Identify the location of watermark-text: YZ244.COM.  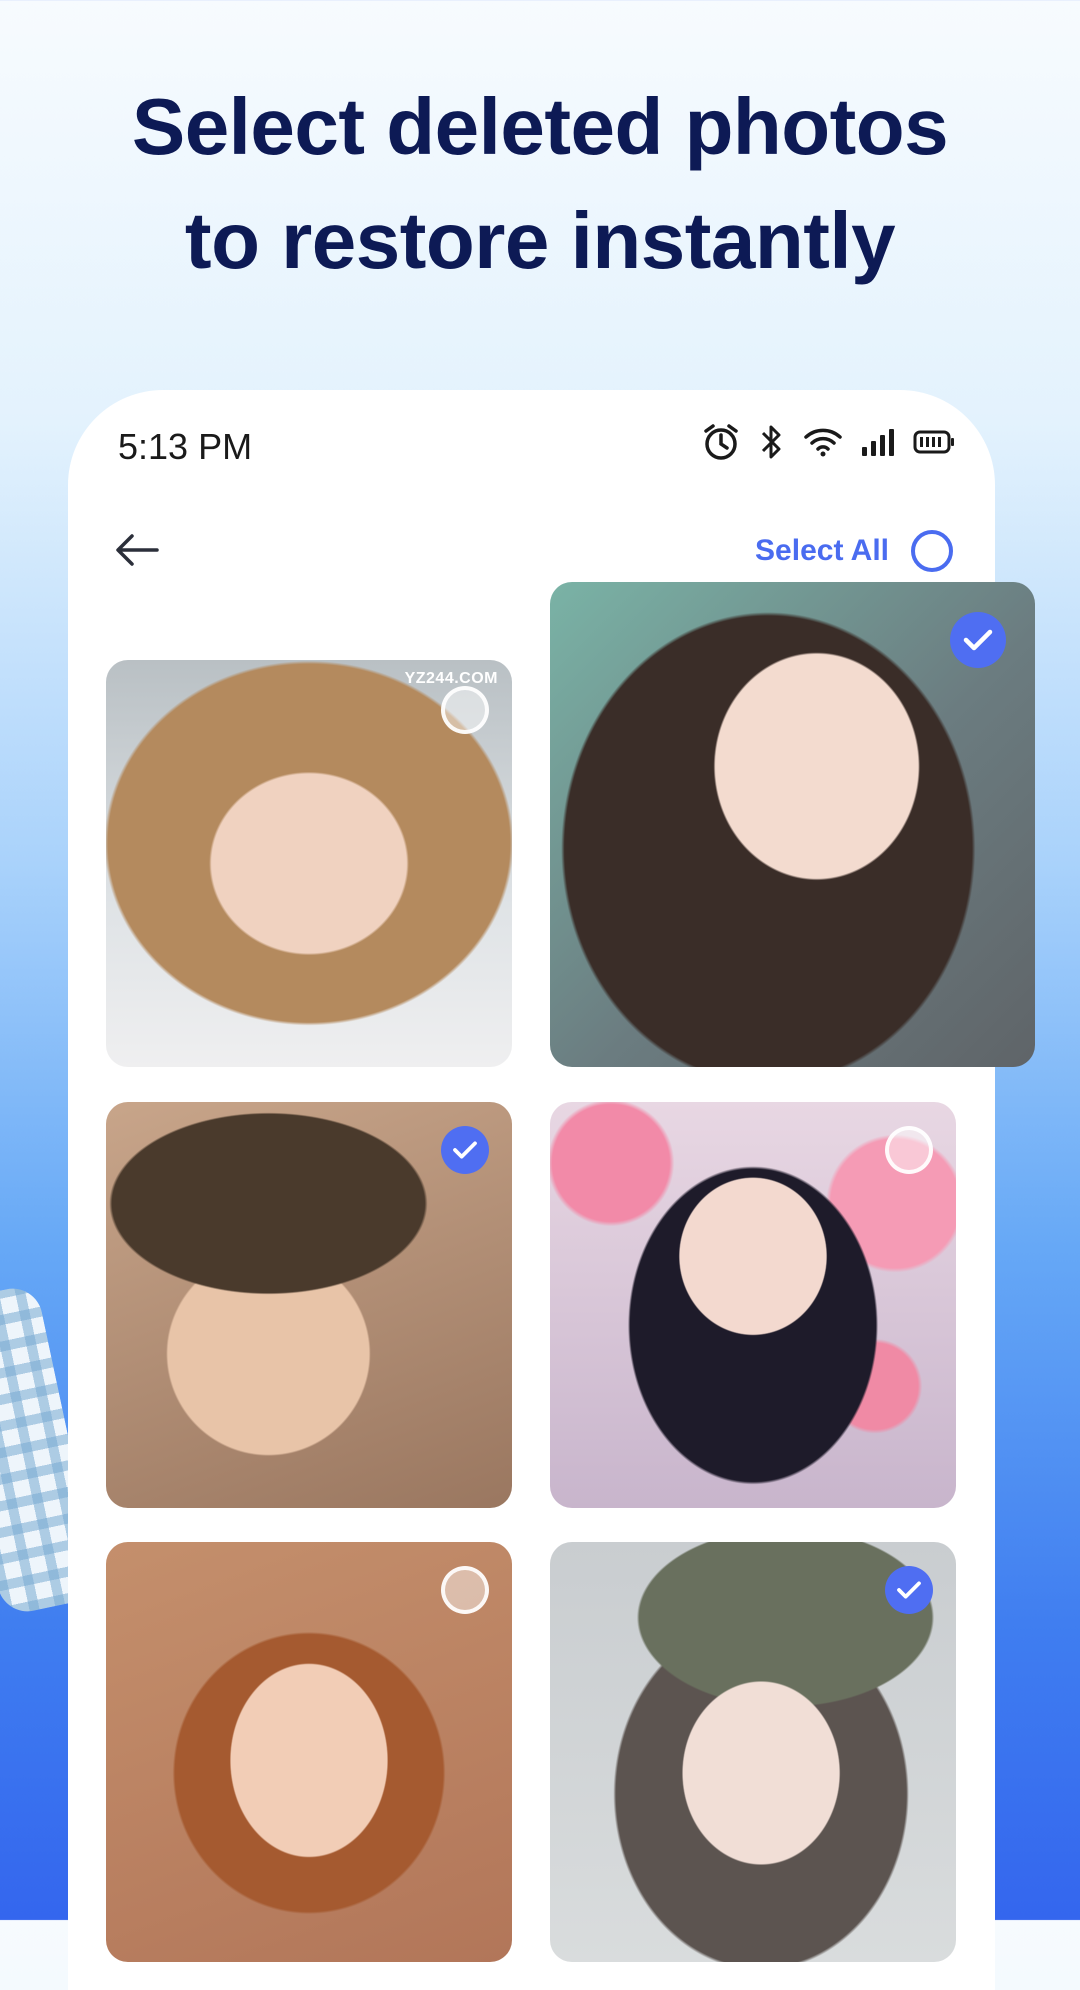
(451, 678).